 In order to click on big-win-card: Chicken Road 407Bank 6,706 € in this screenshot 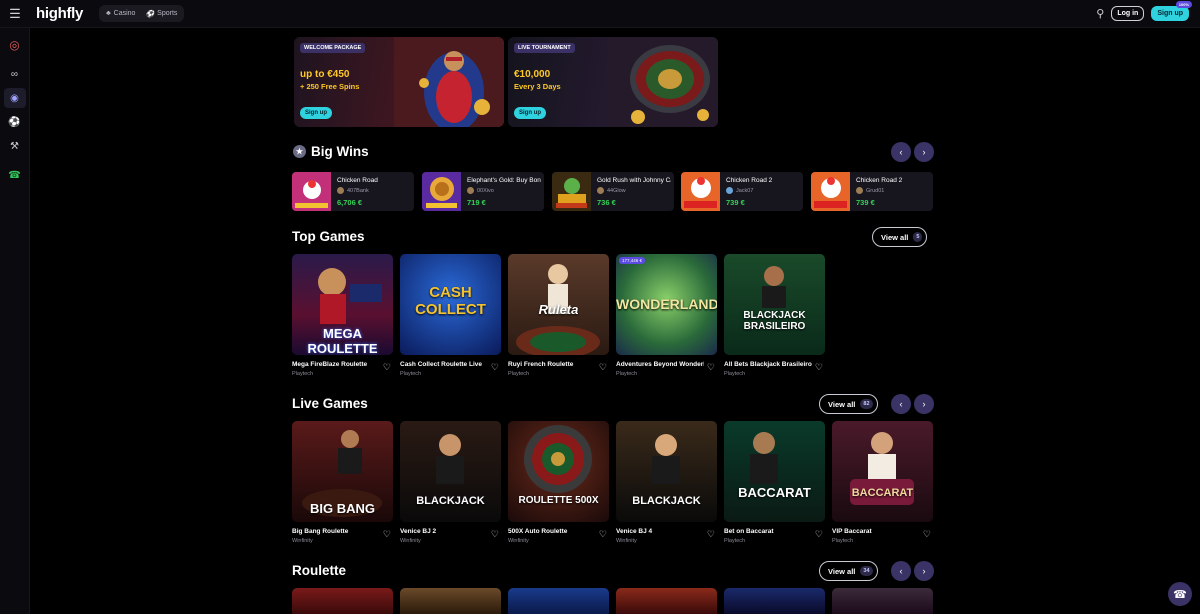, I will do `click(353, 191)`.